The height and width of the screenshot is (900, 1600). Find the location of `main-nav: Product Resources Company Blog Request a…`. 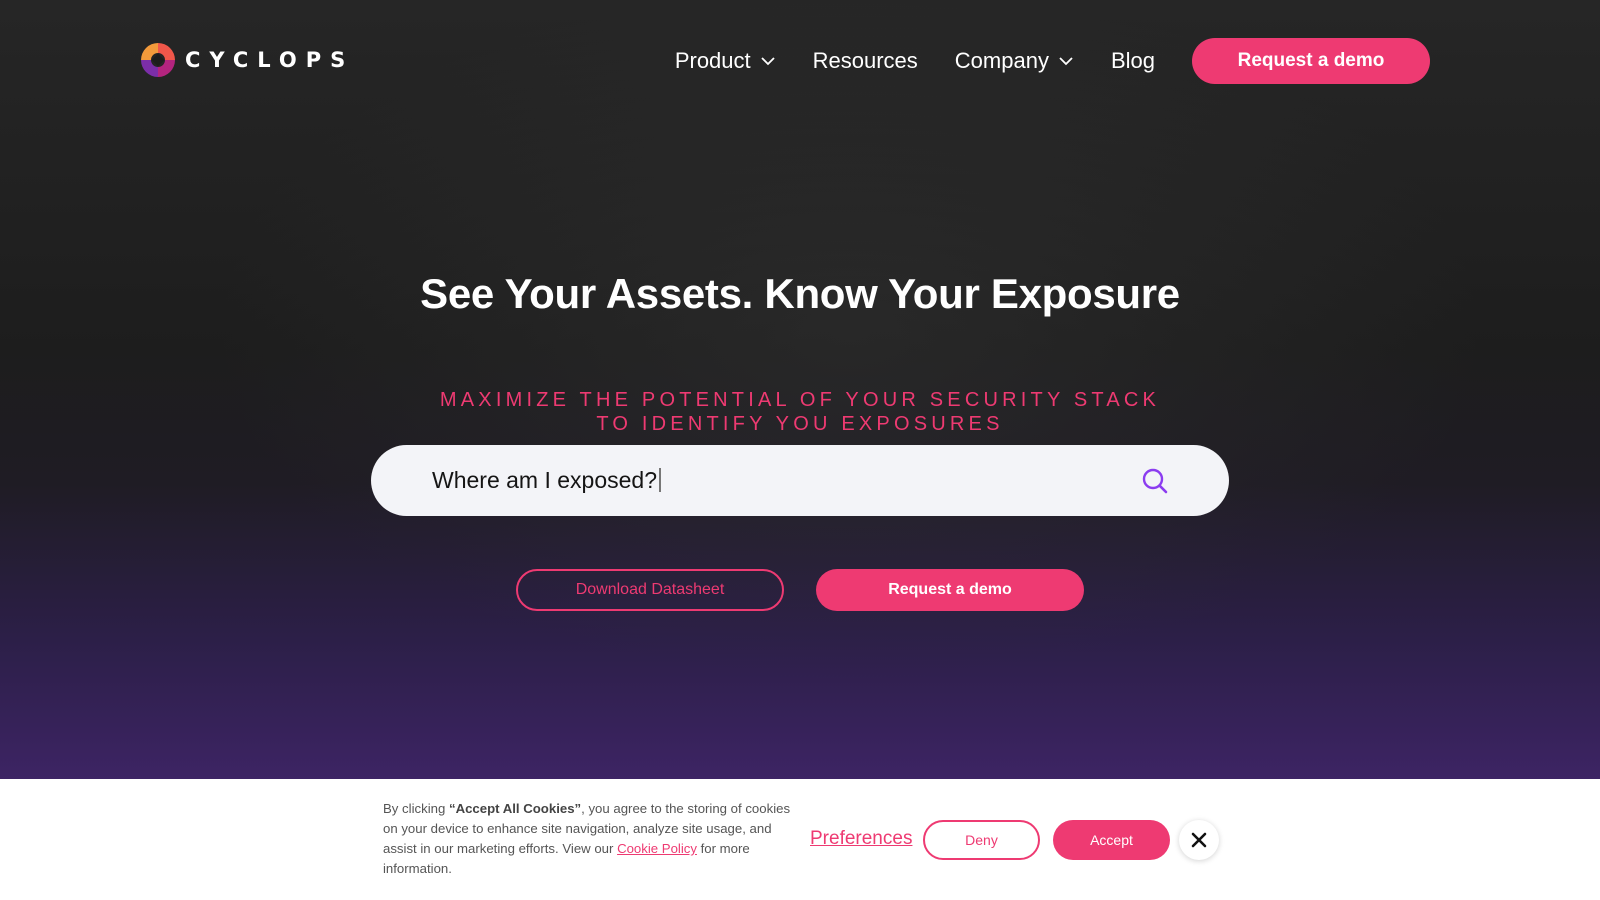

main-nav: Product Resources Company Blog Request a… is located at coordinates (1052, 61).